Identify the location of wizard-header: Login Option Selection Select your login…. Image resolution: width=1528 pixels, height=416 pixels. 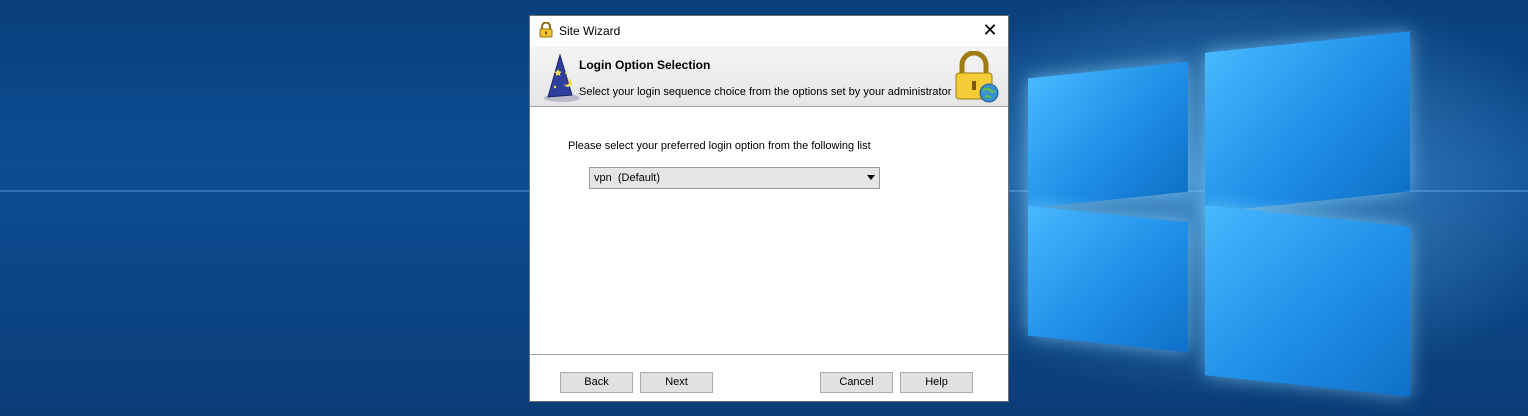
(769, 76).